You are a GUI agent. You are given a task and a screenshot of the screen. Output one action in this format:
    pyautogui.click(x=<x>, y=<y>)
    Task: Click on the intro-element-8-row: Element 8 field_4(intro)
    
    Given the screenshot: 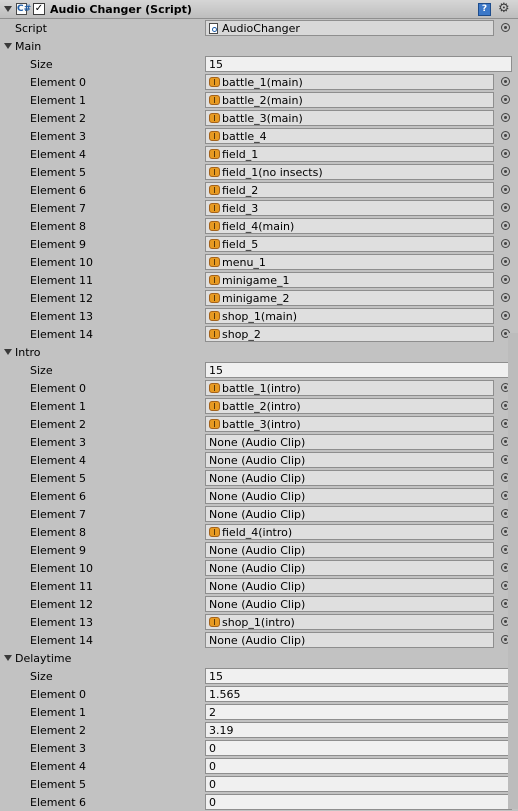 What is the action you would take?
    pyautogui.click(x=259, y=532)
    